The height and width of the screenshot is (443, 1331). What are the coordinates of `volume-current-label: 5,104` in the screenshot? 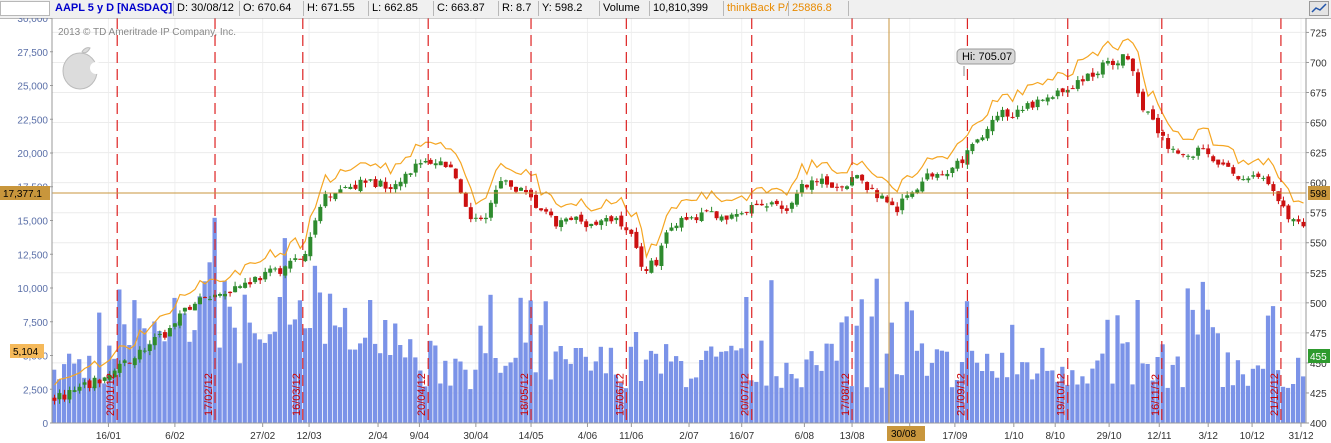 It's located at (25, 352).